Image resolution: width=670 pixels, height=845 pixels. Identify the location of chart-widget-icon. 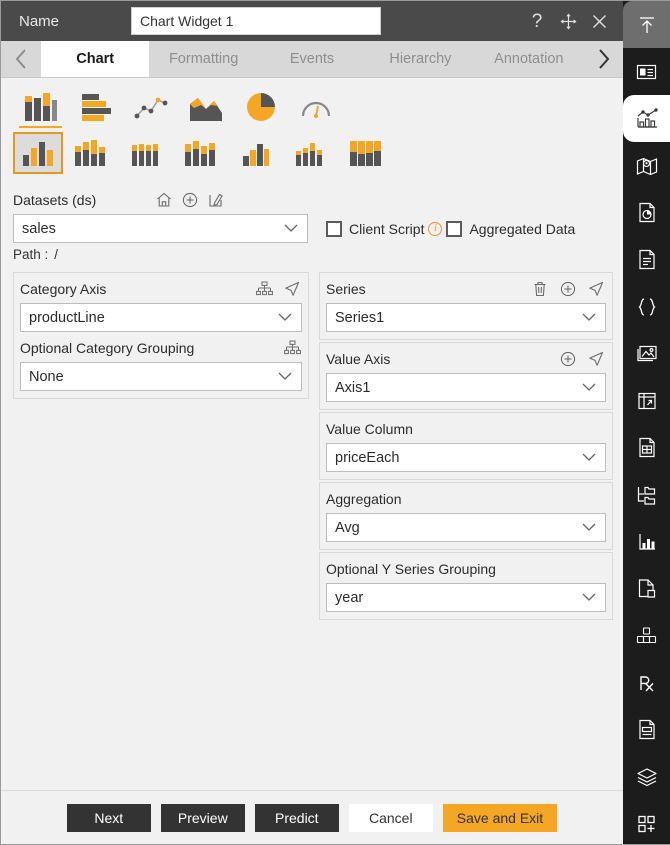
(646, 118).